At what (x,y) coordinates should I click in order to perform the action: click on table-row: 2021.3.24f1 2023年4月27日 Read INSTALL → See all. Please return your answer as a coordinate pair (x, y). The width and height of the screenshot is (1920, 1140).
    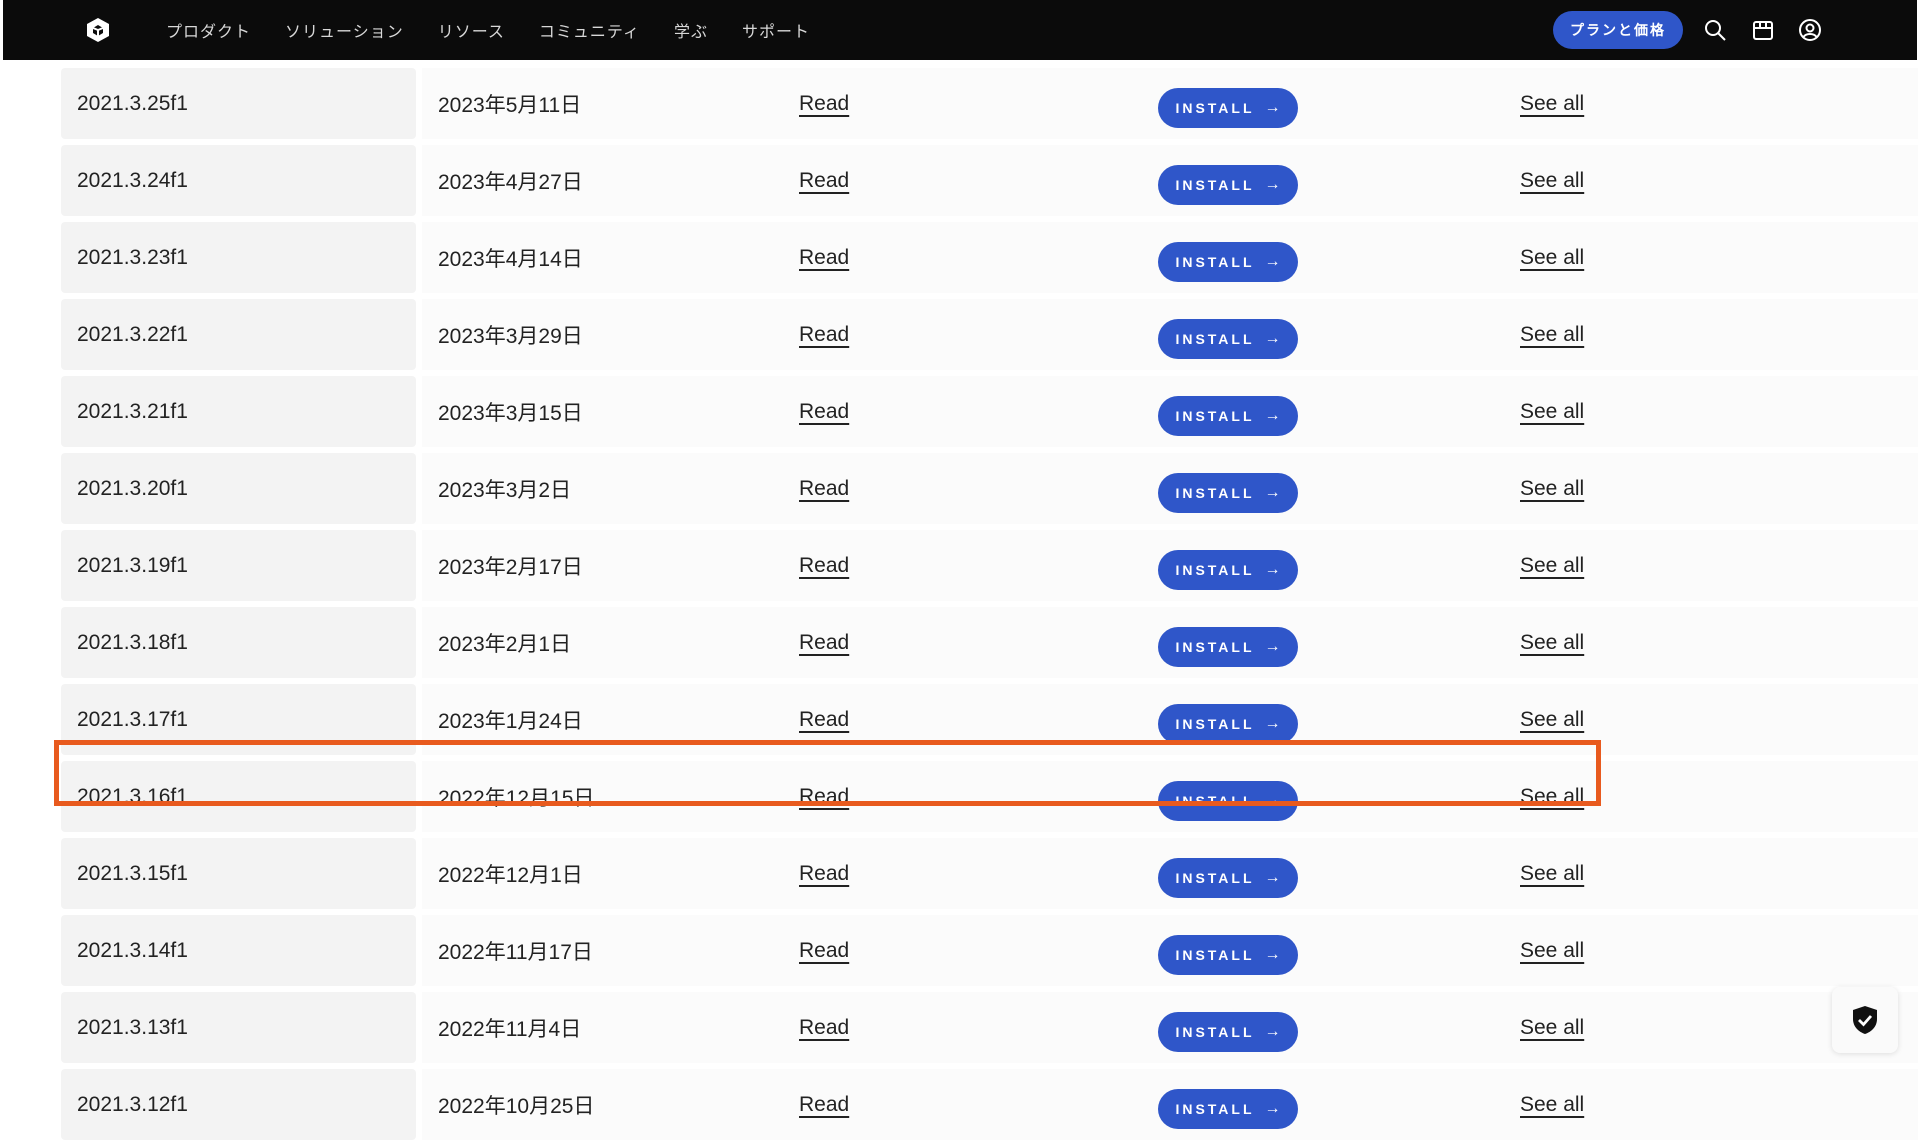
    Looking at the image, I should click on (989, 180).